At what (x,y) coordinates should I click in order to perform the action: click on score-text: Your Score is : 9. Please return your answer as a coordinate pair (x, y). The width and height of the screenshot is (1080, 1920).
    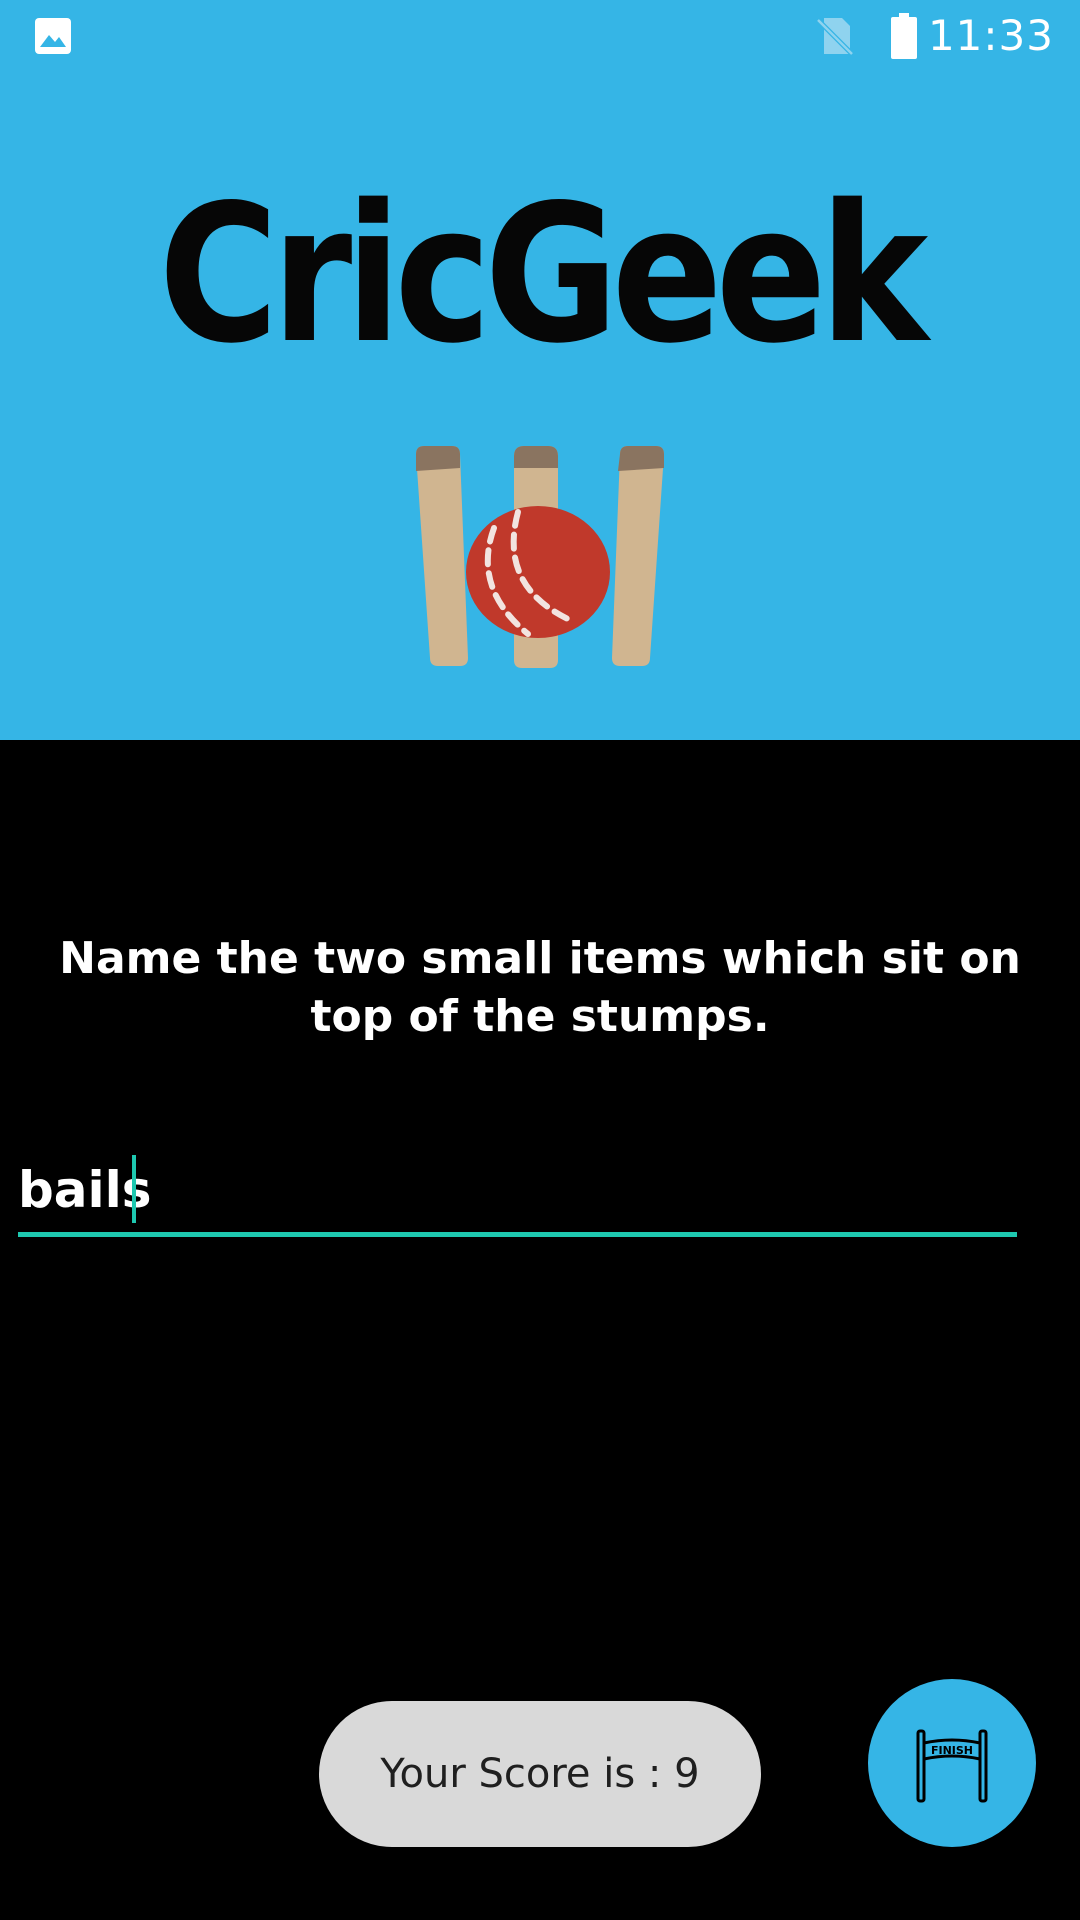
    Looking at the image, I should click on (540, 1774).